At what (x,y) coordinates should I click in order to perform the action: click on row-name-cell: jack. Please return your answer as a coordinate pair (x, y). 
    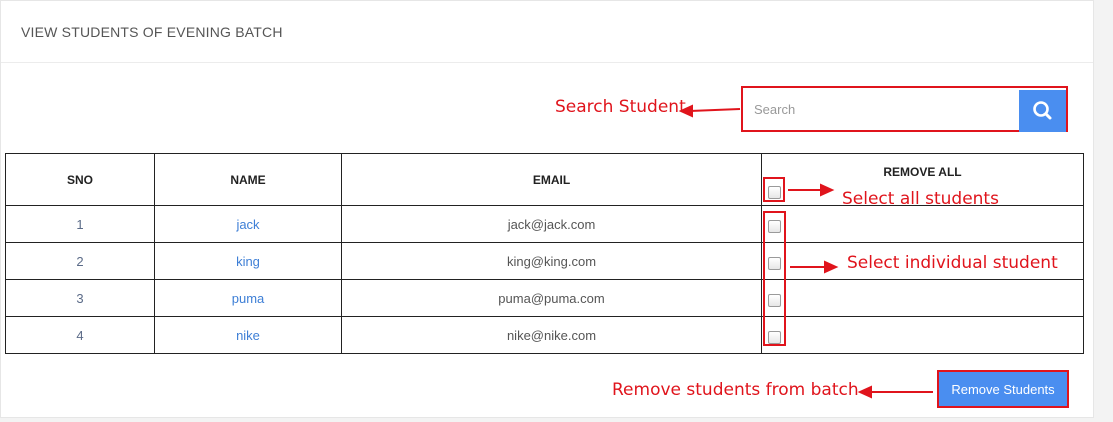
    Looking at the image, I should click on (248, 224).